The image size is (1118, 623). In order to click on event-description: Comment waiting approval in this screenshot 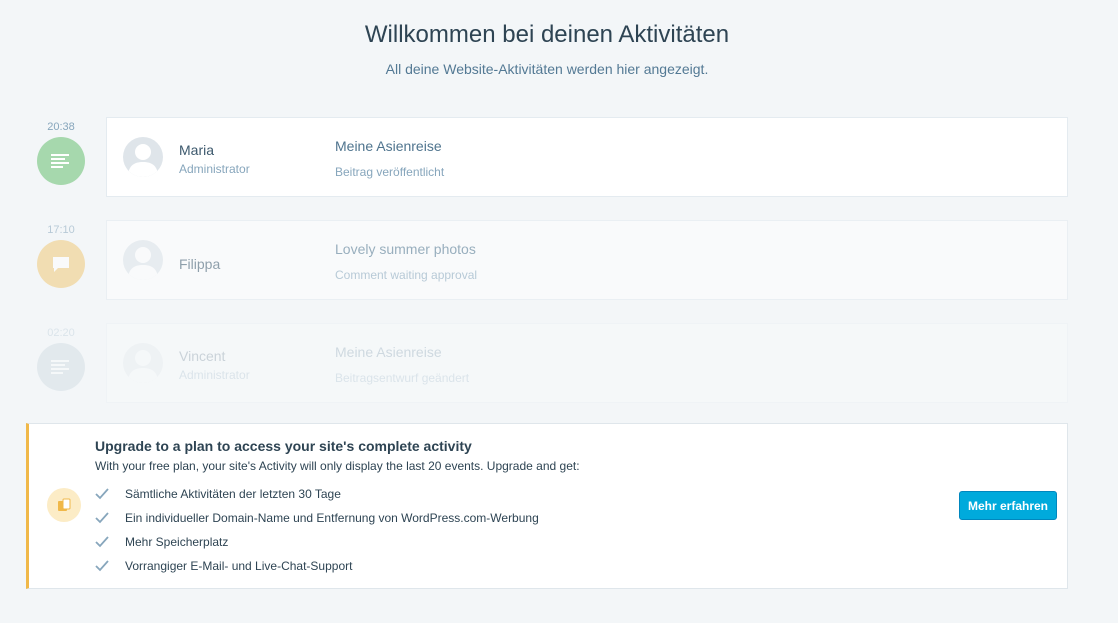, I will do `click(406, 275)`.